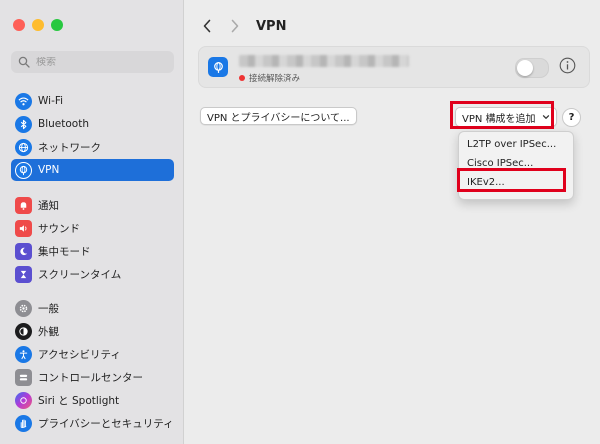  I want to click on vpn-connection-card: 接続解除済み, so click(394, 67).